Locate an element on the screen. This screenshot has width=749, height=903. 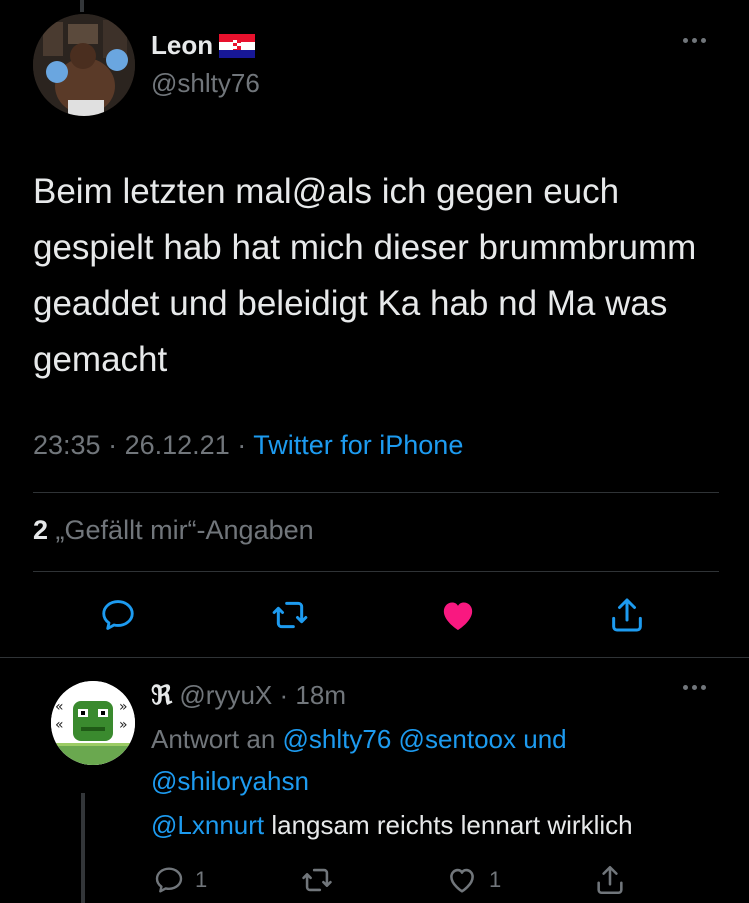
author-handle: @shlty76 is located at coordinates (205, 83).